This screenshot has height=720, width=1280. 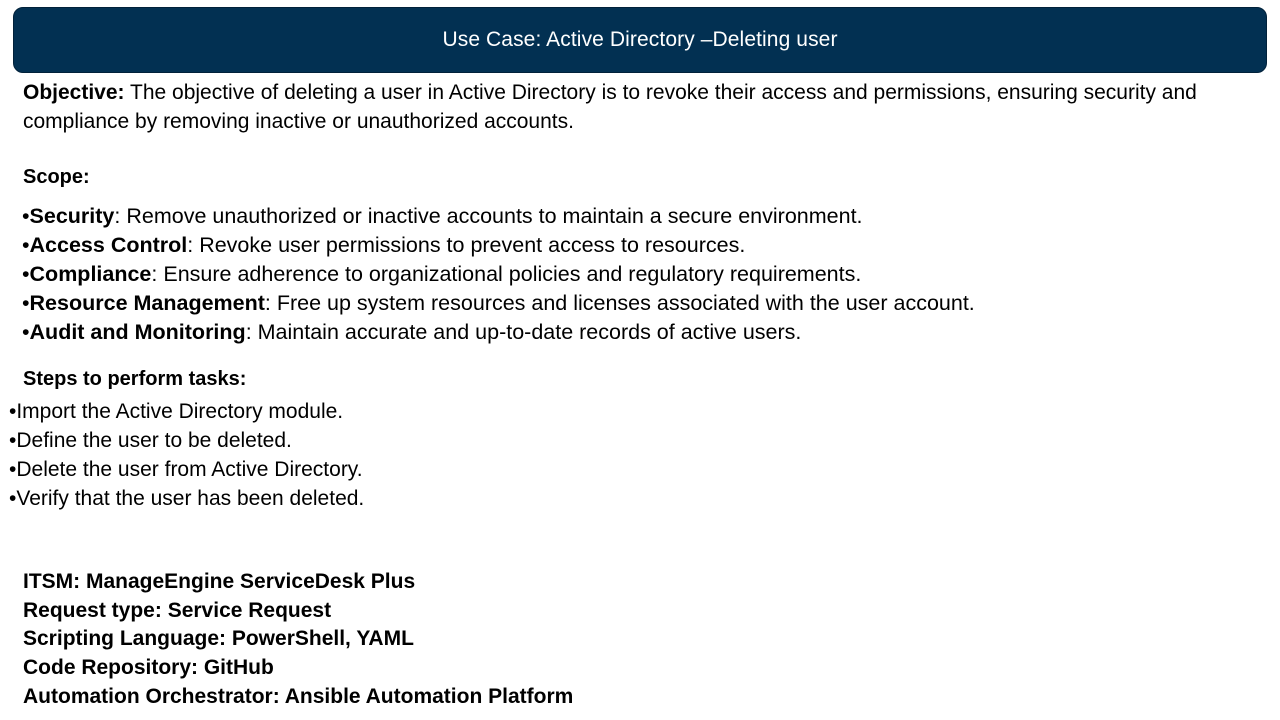 What do you see at coordinates (218, 639) in the screenshot?
I see `info-scripting-language: Scripting Language: PowerShell, YAML` at bounding box center [218, 639].